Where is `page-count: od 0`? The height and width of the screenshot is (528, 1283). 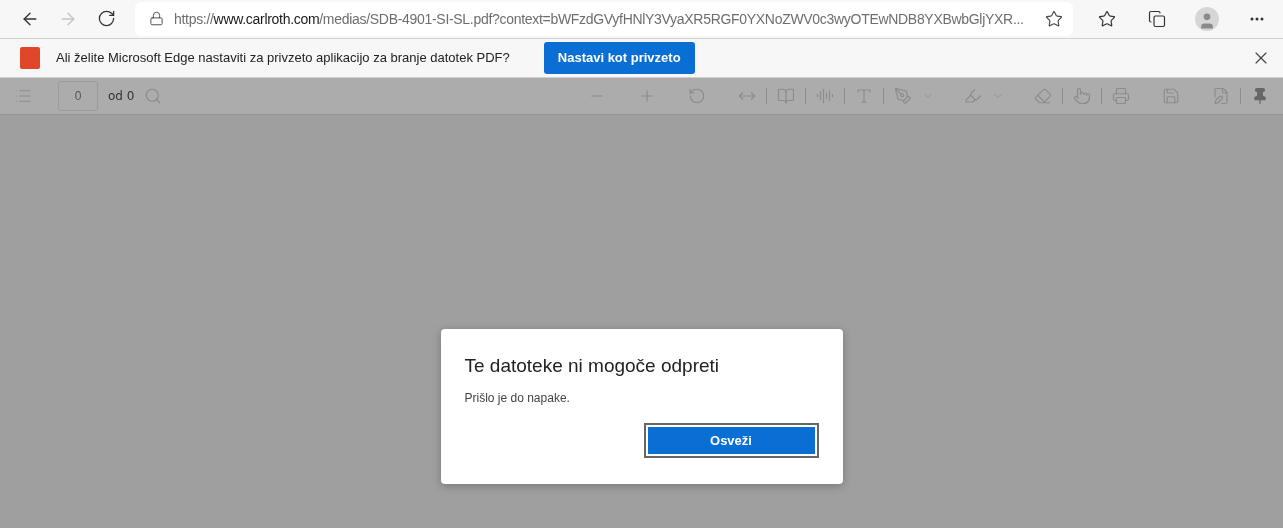
page-count: od 0 is located at coordinates (121, 95).